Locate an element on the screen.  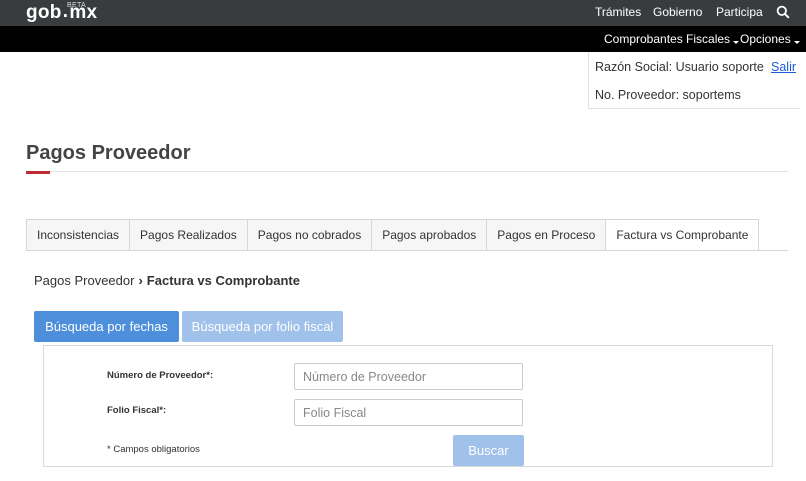
page-title: Pagos Proveedor is located at coordinates (108, 153).